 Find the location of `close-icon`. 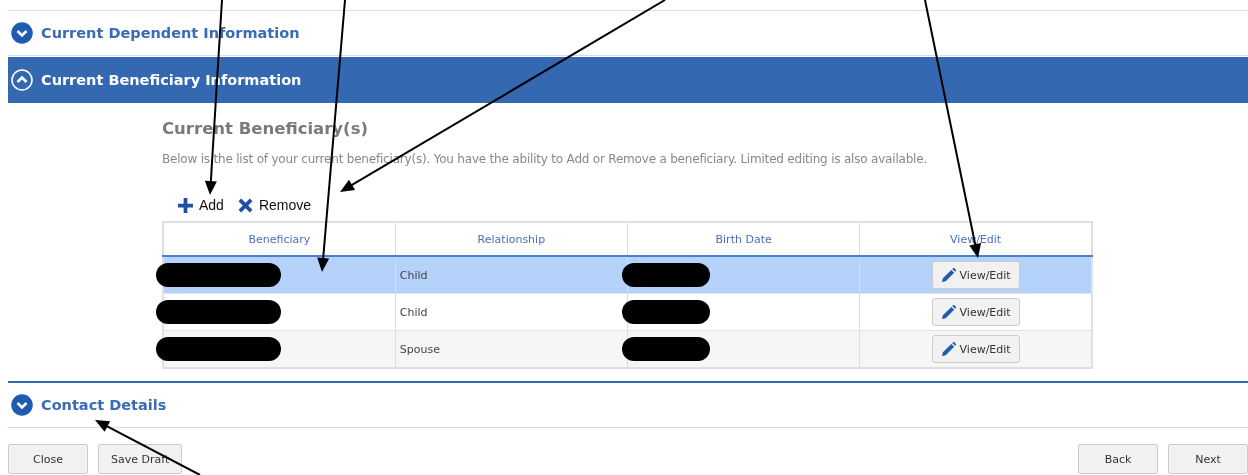

close-icon is located at coordinates (245, 205).